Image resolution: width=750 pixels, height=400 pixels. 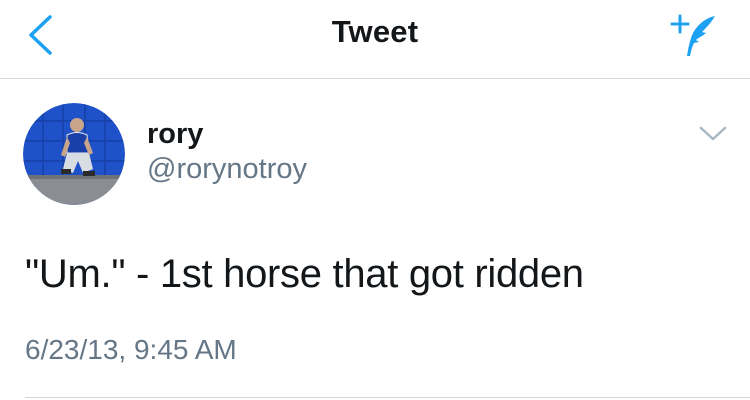 What do you see at coordinates (387, 397) in the screenshot?
I see `divider` at bounding box center [387, 397].